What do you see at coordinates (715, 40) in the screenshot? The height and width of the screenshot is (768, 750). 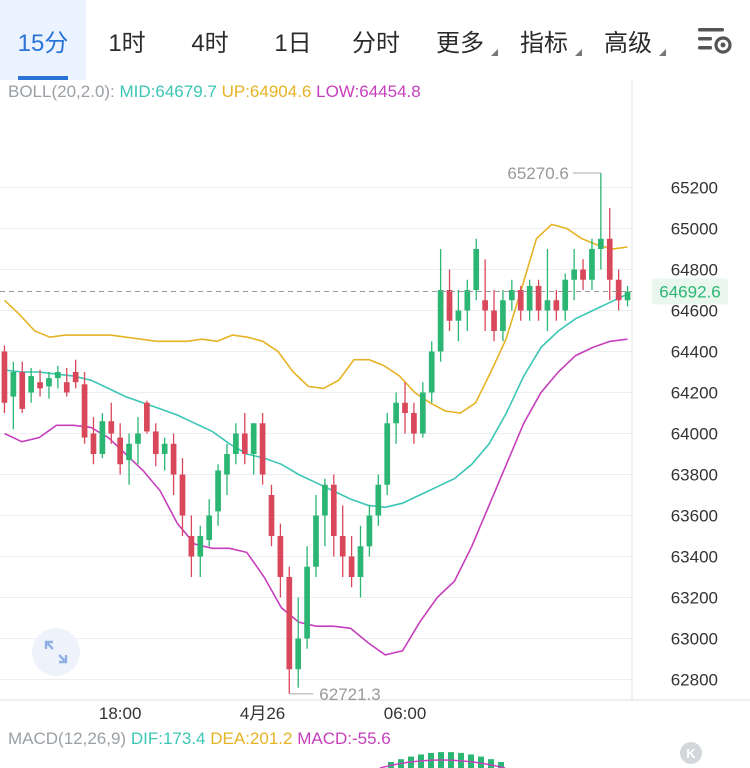 I see `chart-settings-icon` at bounding box center [715, 40].